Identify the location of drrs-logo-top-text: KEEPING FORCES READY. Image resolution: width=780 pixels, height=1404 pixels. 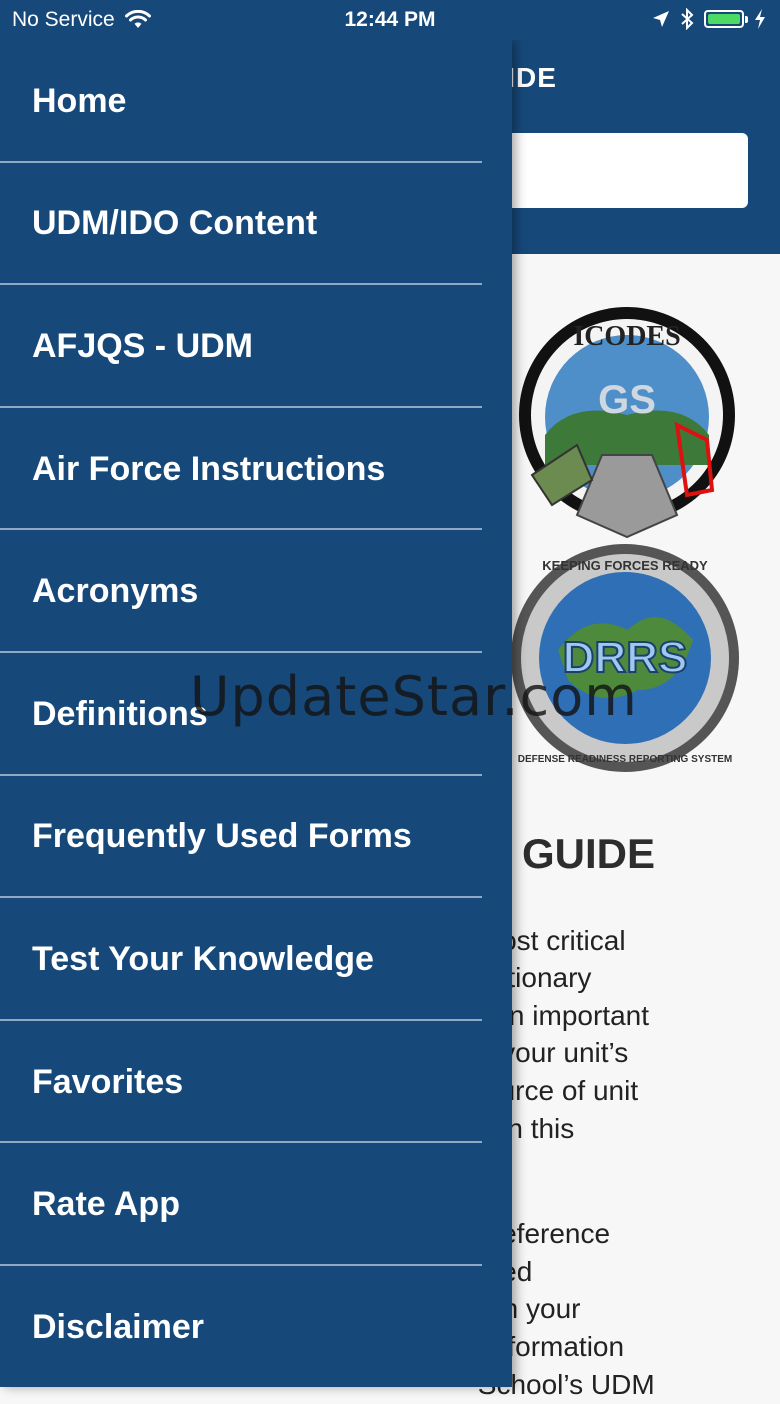
(625, 565).